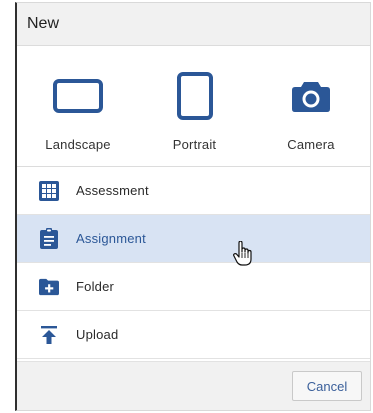 Image resolution: width=373 pixels, height=413 pixels. Describe the element at coordinates (49, 335) in the screenshot. I see `upload-icon` at that location.